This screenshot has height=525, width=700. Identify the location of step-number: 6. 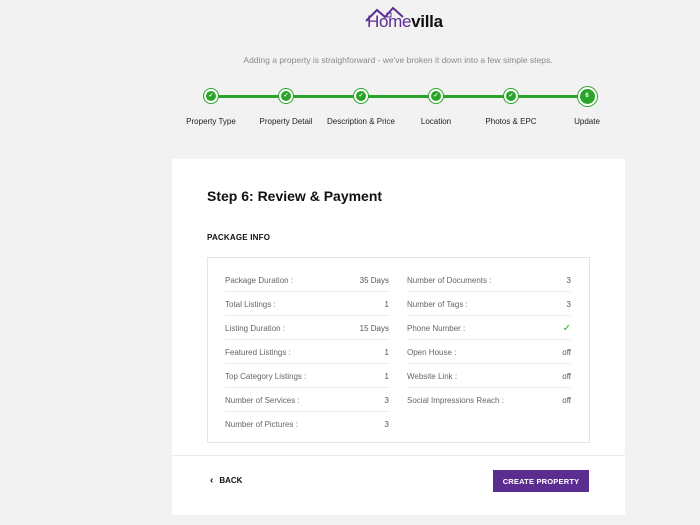
(587, 96).